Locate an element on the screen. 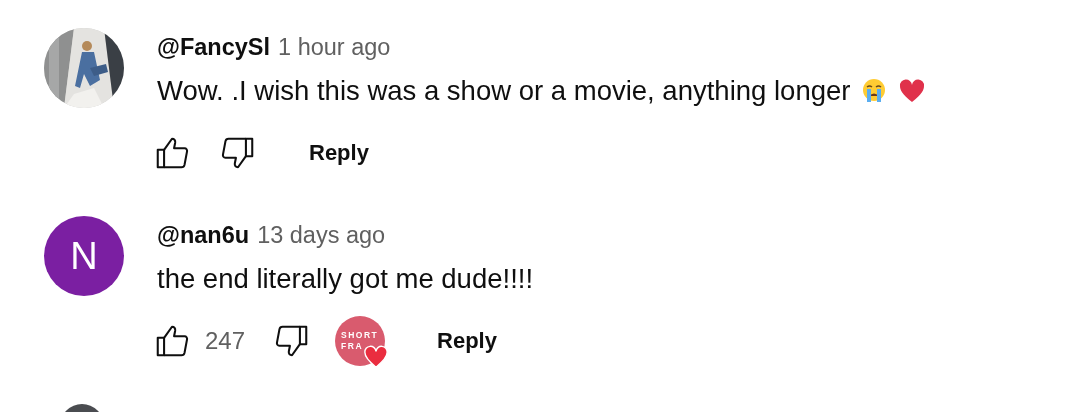 Image resolution: width=1068 pixels, height=418 pixels. timestamp: 1 hour ago is located at coordinates (334, 47).